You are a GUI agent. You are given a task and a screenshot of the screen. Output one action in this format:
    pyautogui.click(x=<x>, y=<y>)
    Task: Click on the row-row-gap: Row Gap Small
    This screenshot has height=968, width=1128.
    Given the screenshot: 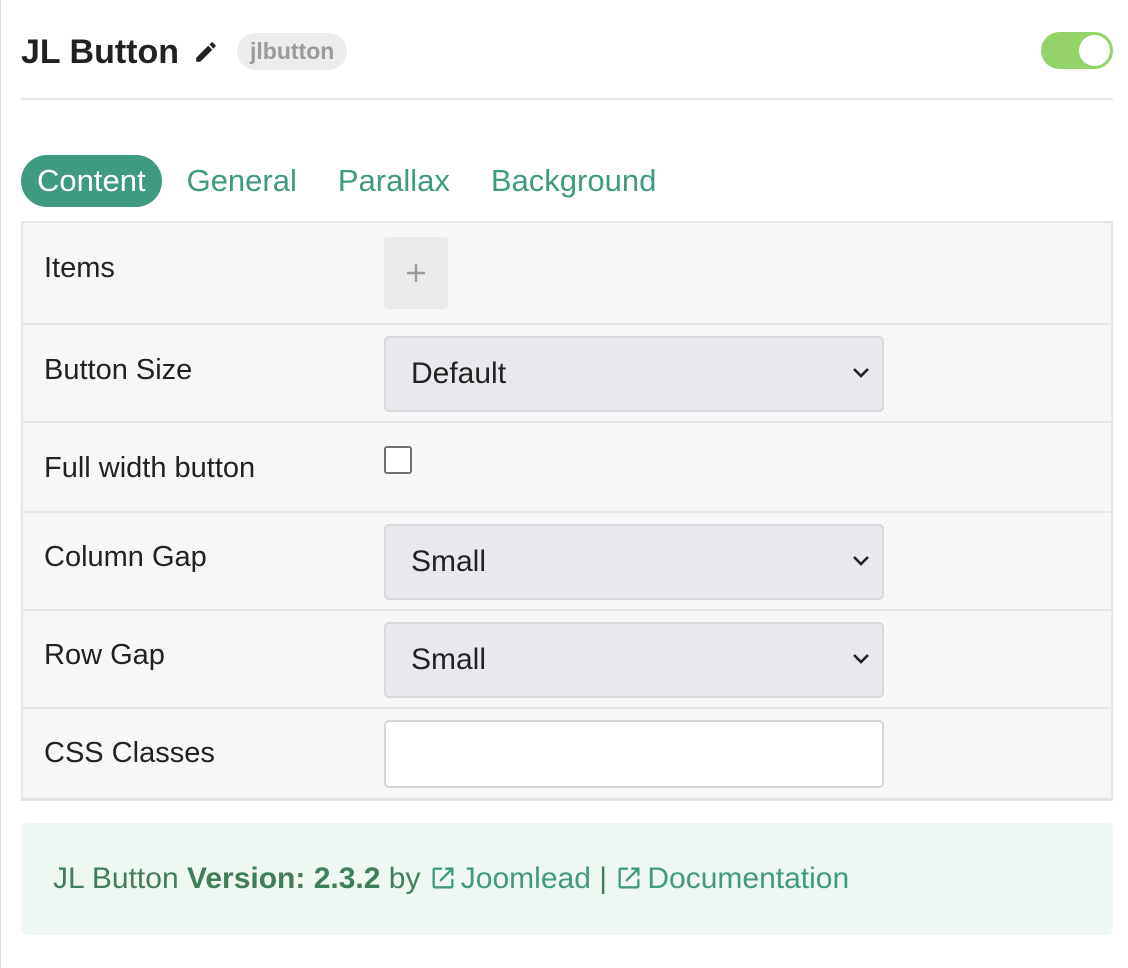 What is the action you would take?
    pyautogui.click(x=567, y=660)
    